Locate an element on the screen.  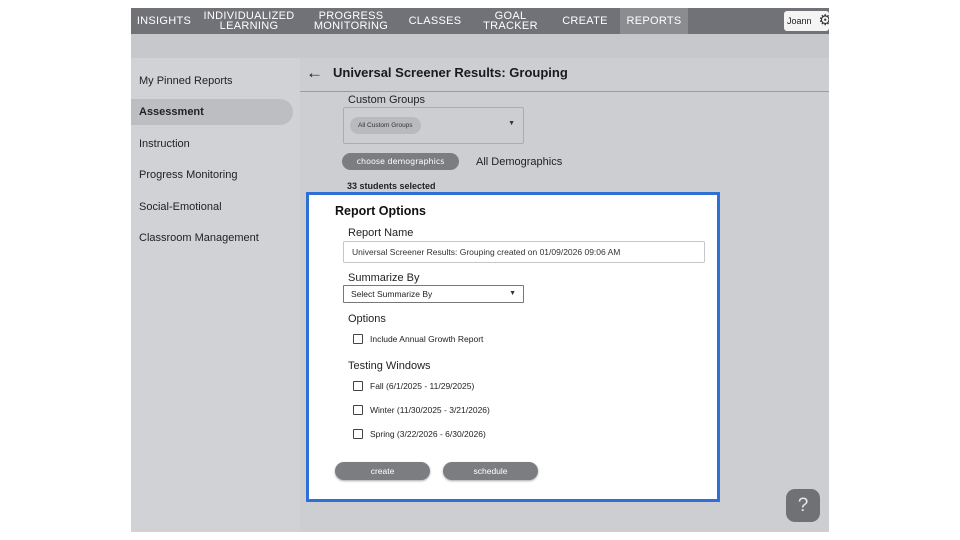
testing-window-winter-row: Winter (11/30/2025 - 3/21/2026) is located at coordinates (421, 410).